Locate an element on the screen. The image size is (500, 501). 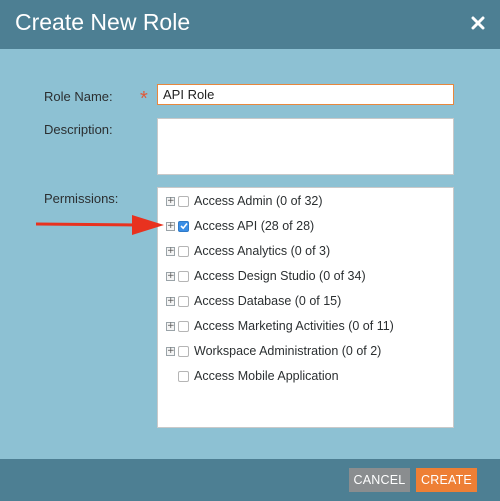
permission-row: + Access Admin (0 of 32) is located at coordinates (244, 201).